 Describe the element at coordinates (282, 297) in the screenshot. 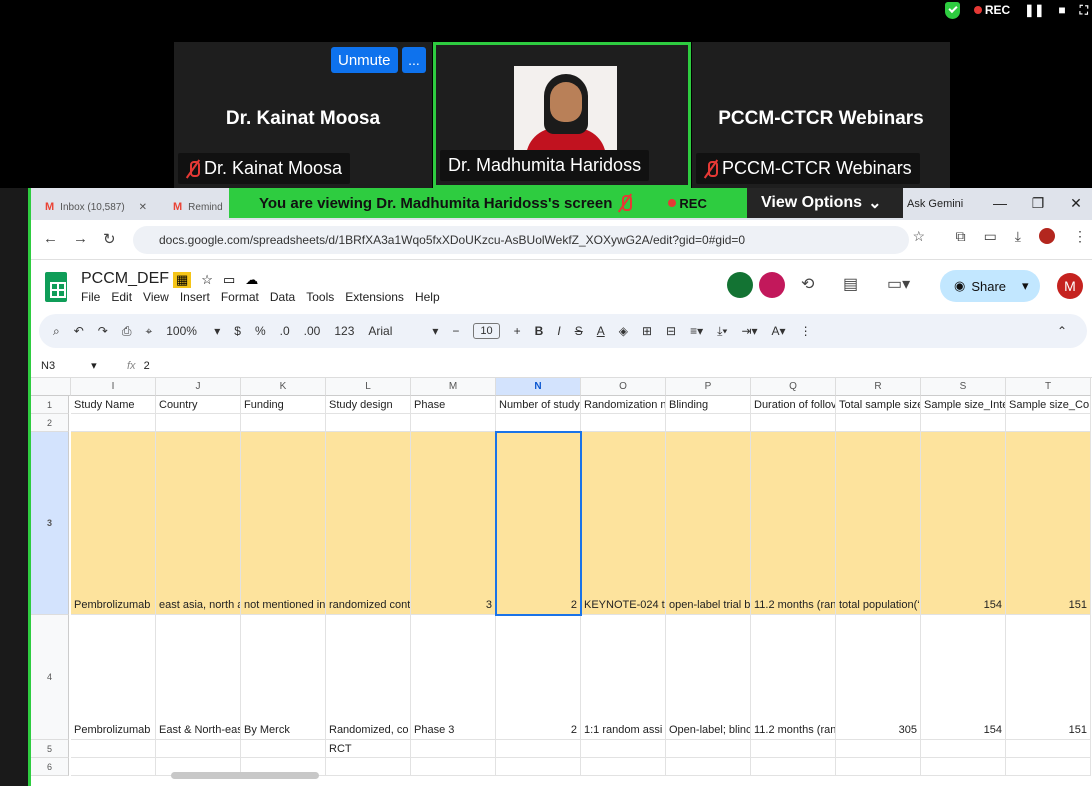

I see `menu-data: Data` at that location.